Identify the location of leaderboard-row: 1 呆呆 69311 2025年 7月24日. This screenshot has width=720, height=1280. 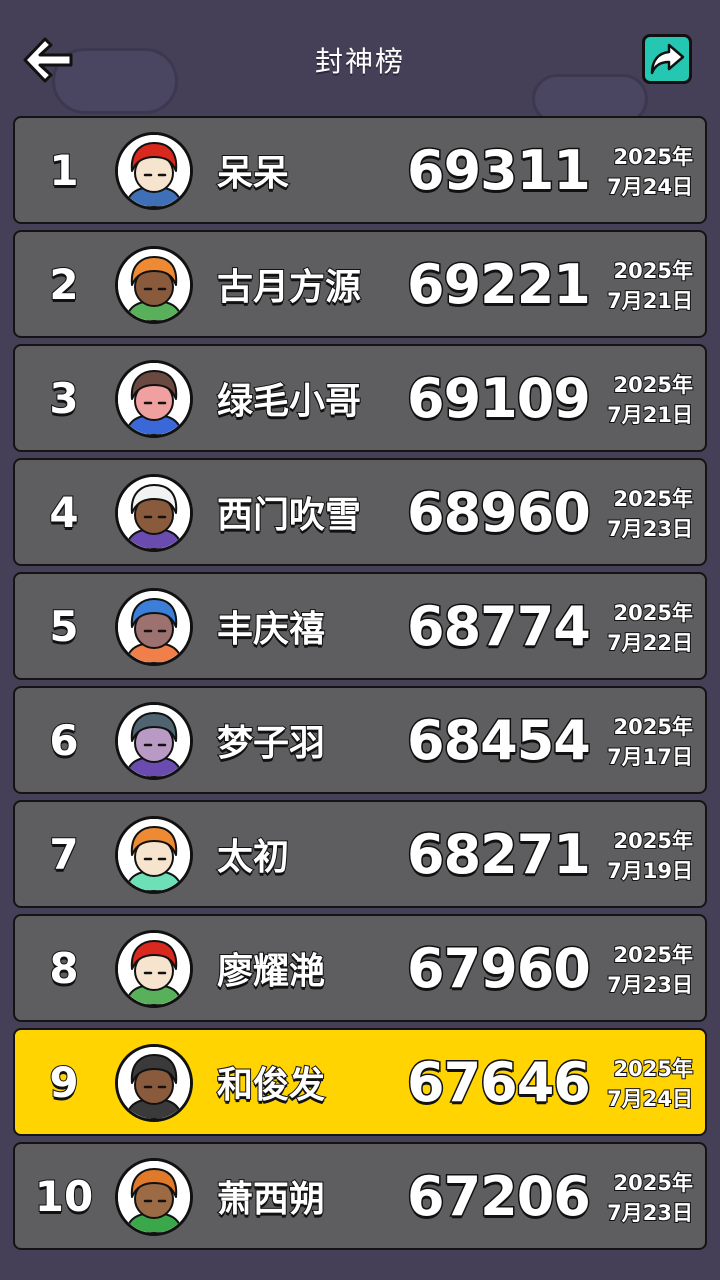
(360, 170).